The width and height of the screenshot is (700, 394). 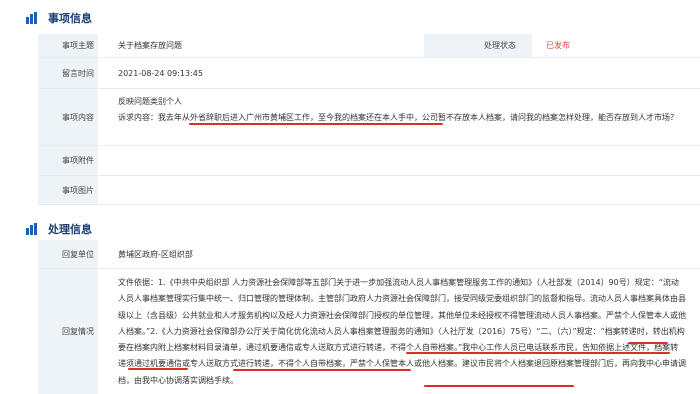 What do you see at coordinates (369, 46) in the screenshot?
I see `subject-row: 事项主题 关于档案存放问题 处理状态 已发布` at bounding box center [369, 46].